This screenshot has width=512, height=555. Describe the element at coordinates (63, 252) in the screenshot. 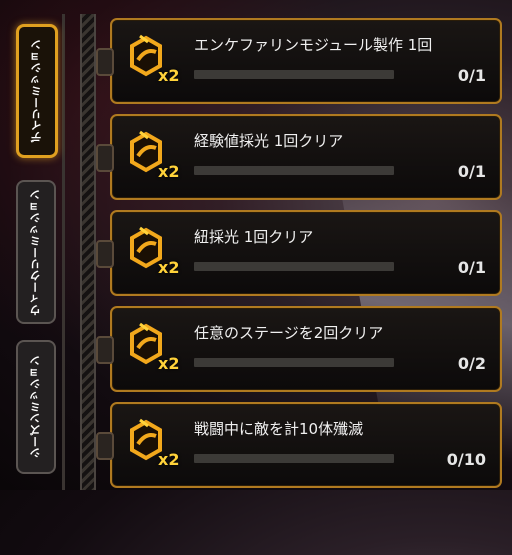

I see `rail-line` at that location.